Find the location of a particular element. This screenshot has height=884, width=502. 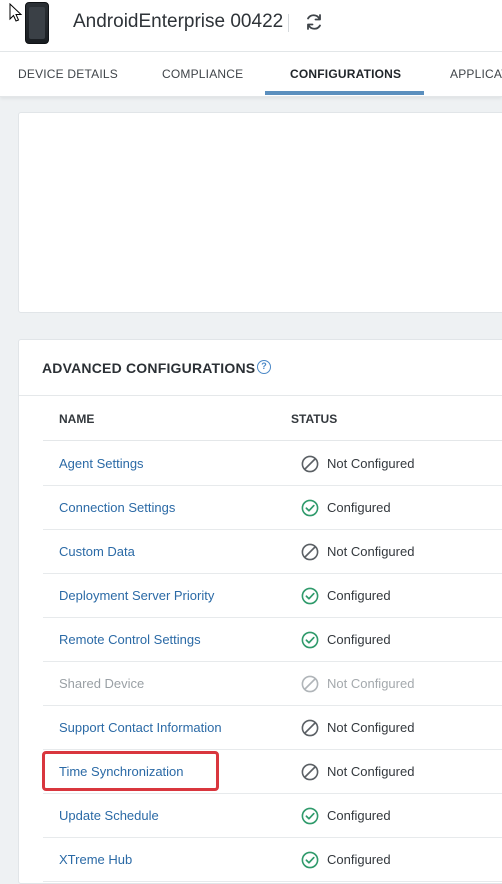

table-row: Shared Device Not Configured is located at coordinates (272, 684).